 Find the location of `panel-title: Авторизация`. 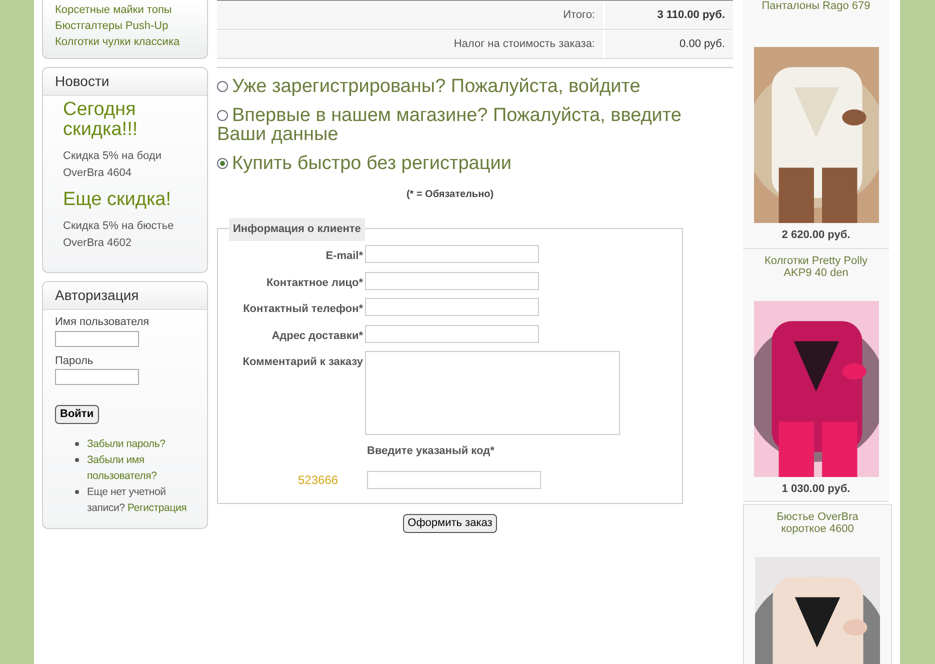

panel-title: Авторизация is located at coordinates (125, 296).